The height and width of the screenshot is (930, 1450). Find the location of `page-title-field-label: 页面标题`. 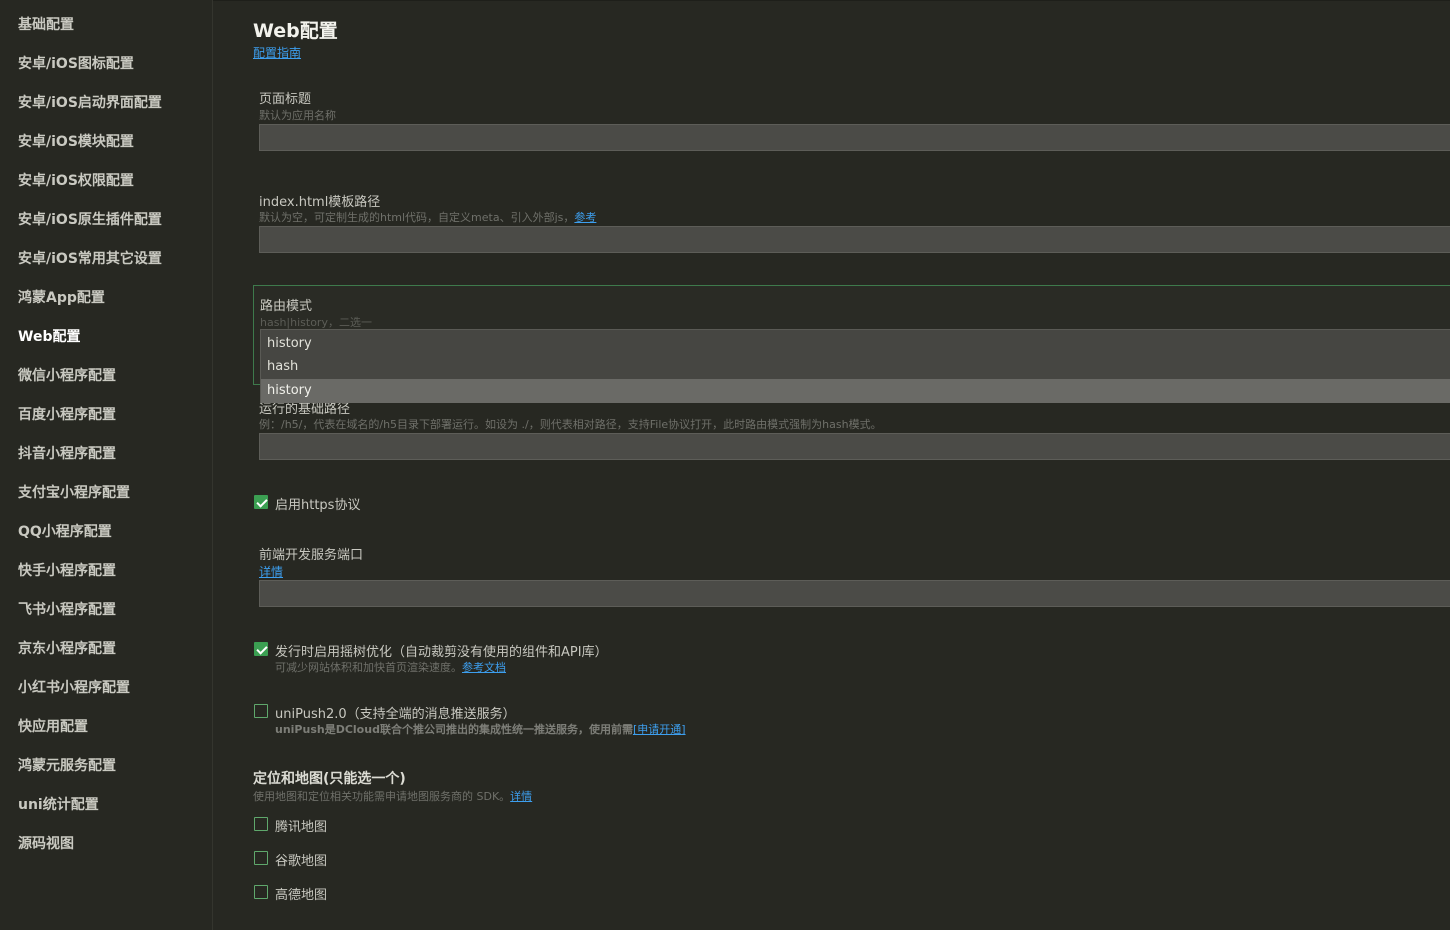

page-title-field-label: 页面标题 is located at coordinates (285, 99).